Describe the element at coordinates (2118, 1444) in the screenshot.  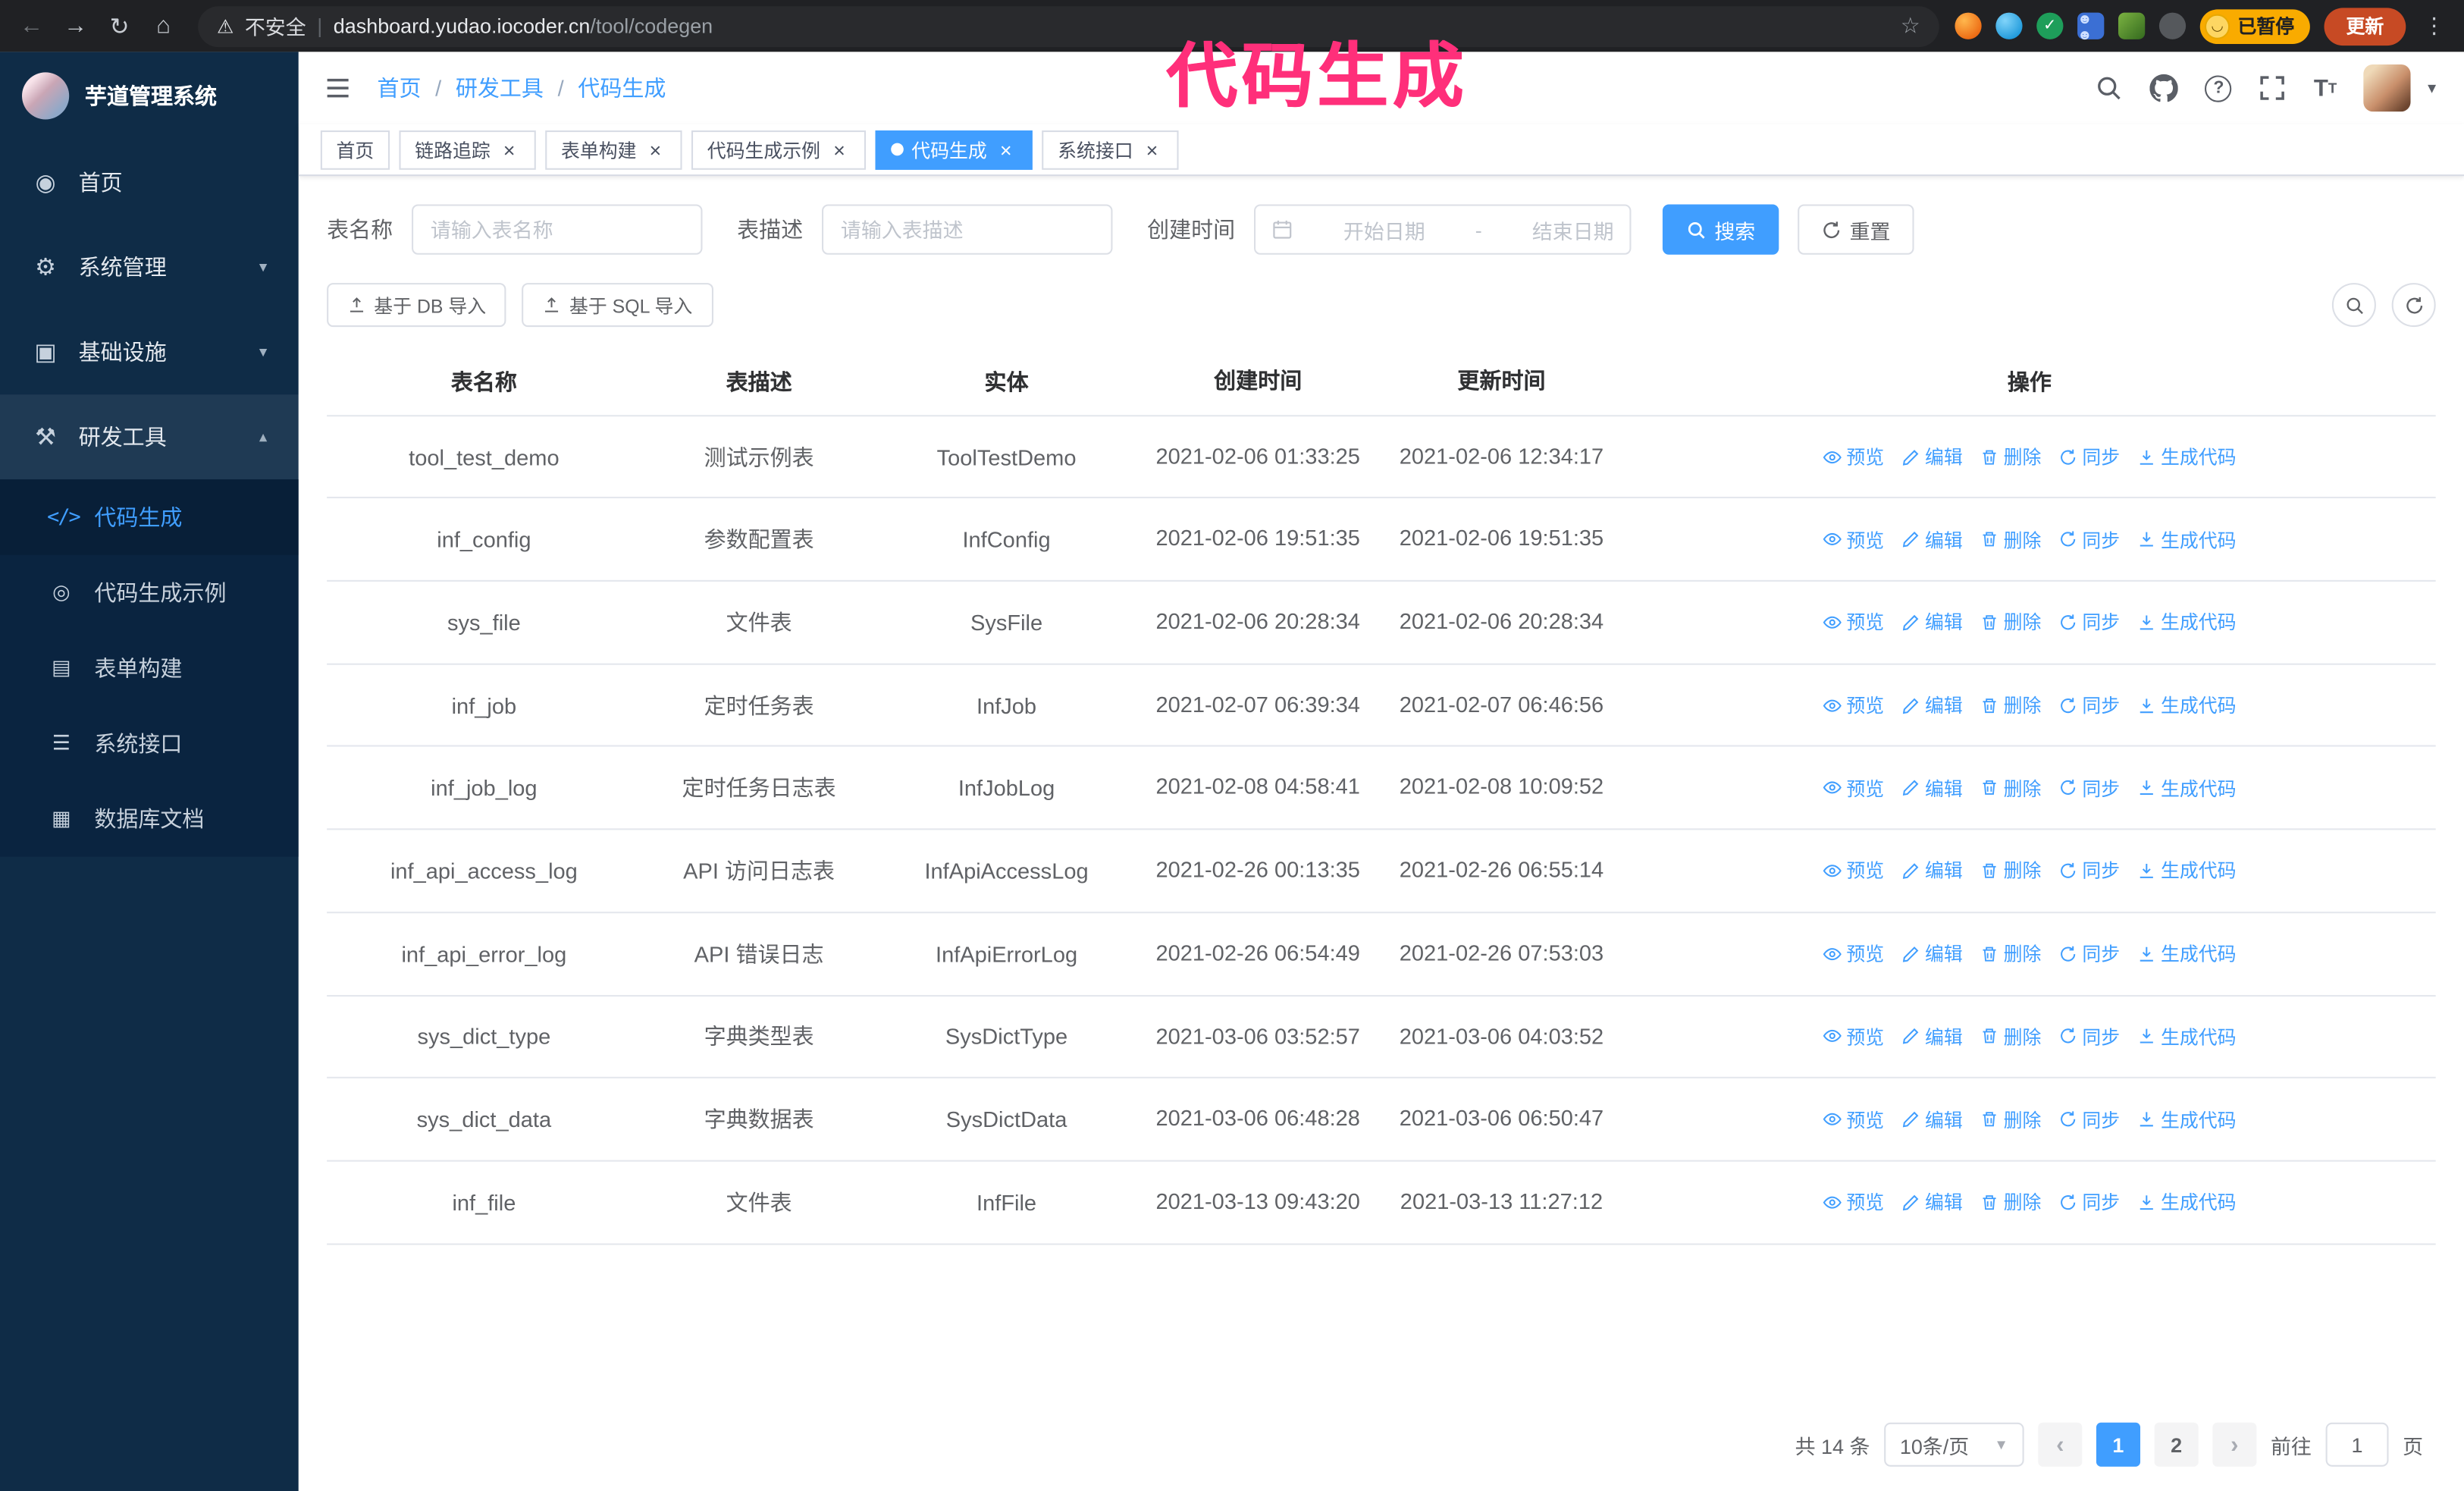
I see `page-button-1: 1` at that location.